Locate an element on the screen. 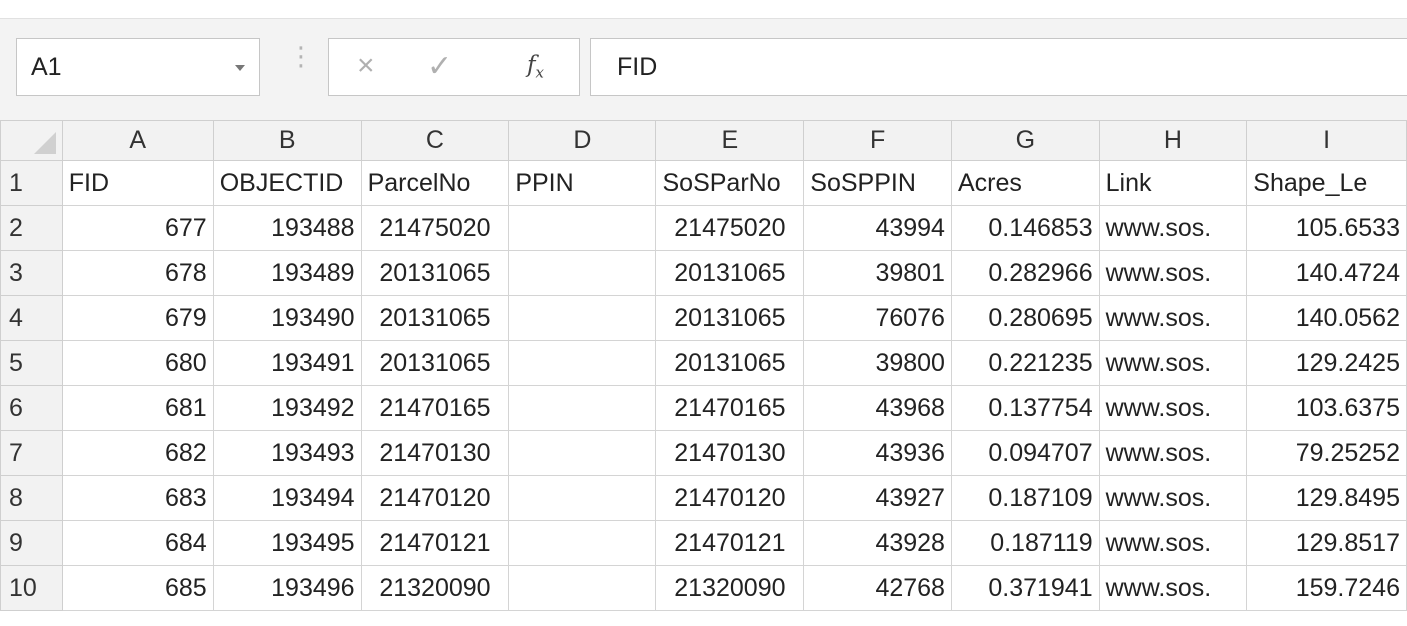 This screenshot has height=626, width=1407. row-header: 2 is located at coordinates (31, 228).